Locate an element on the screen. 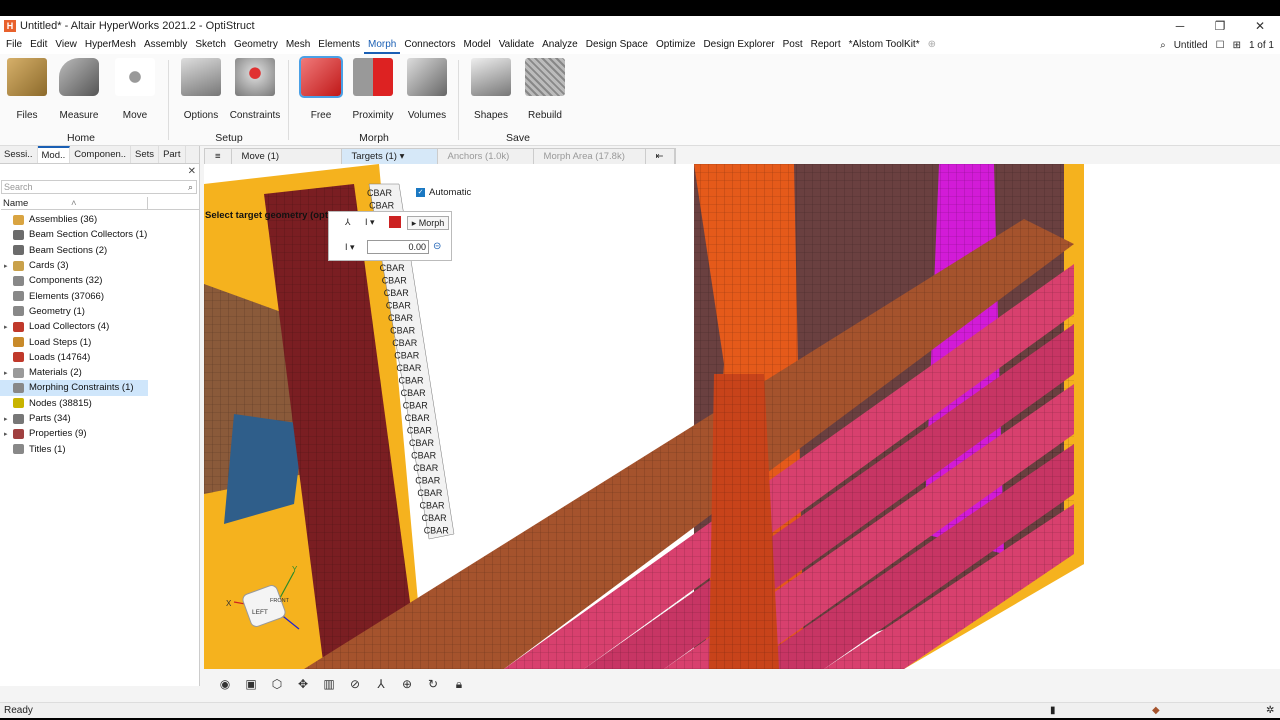 This screenshot has width=1280, height=720. menu-analyze: Analyze is located at coordinates (560, 45).